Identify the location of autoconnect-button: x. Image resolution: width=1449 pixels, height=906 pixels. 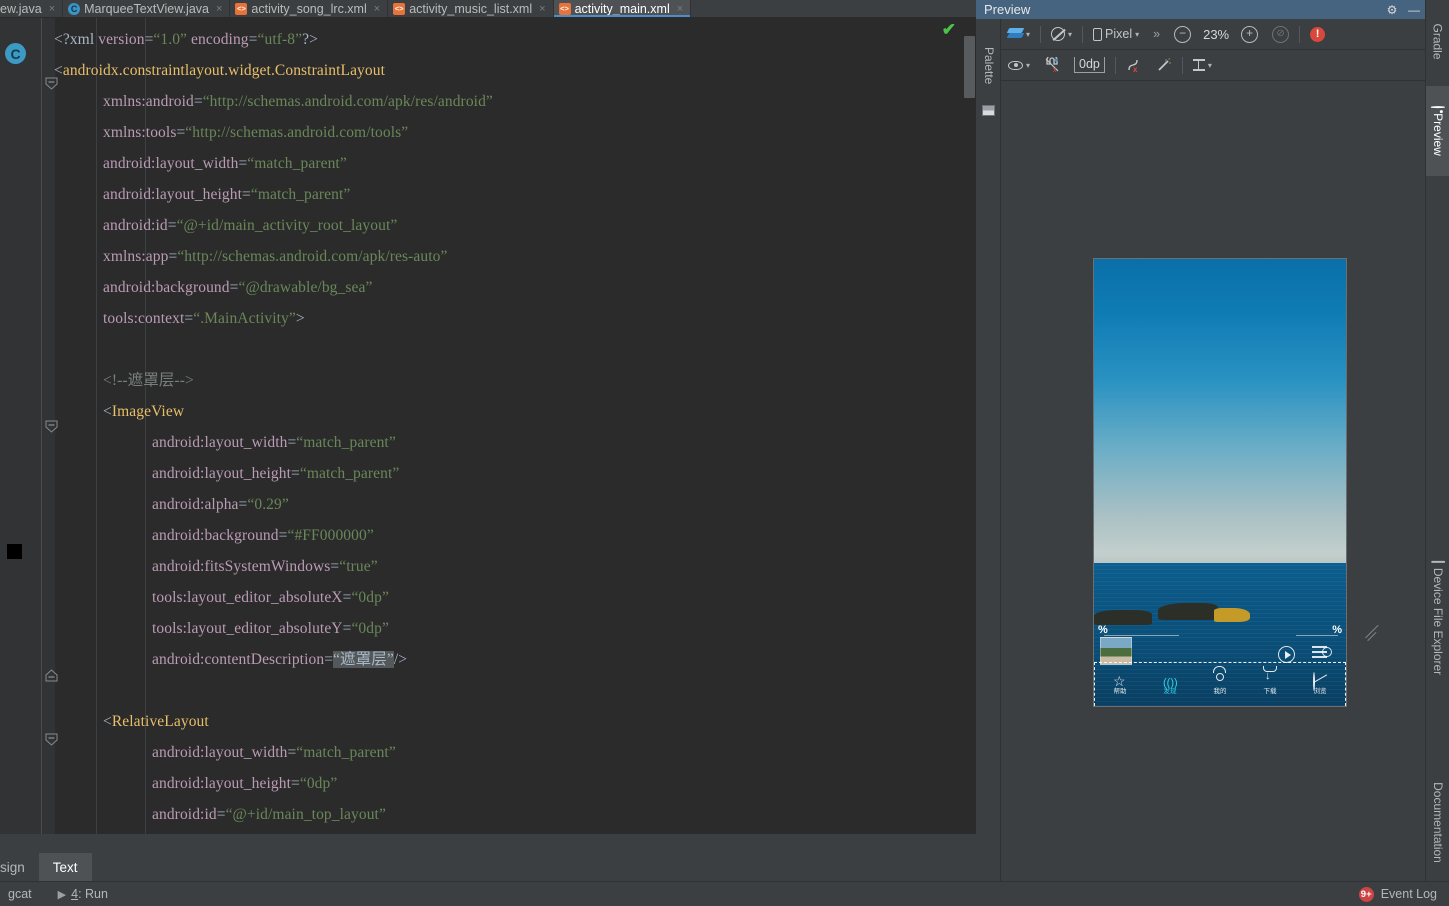
(1052, 65).